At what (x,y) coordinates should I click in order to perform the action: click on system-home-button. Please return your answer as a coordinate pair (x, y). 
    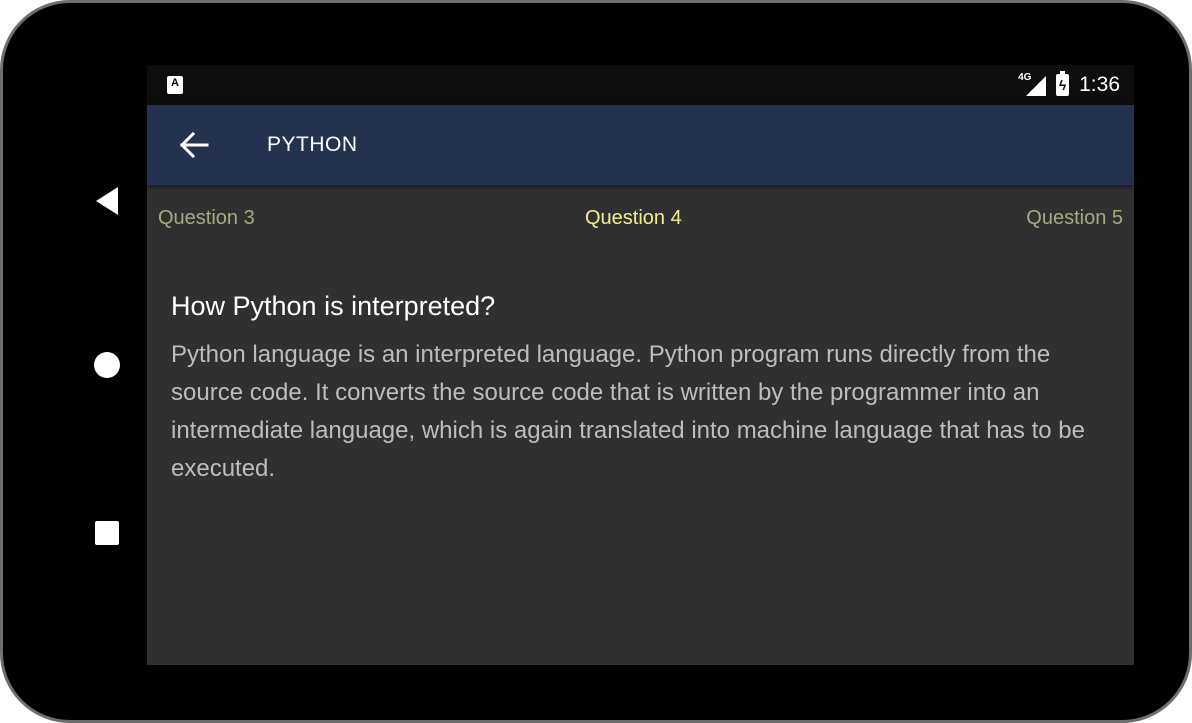
    Looking at the image, I should click on (107, 365).